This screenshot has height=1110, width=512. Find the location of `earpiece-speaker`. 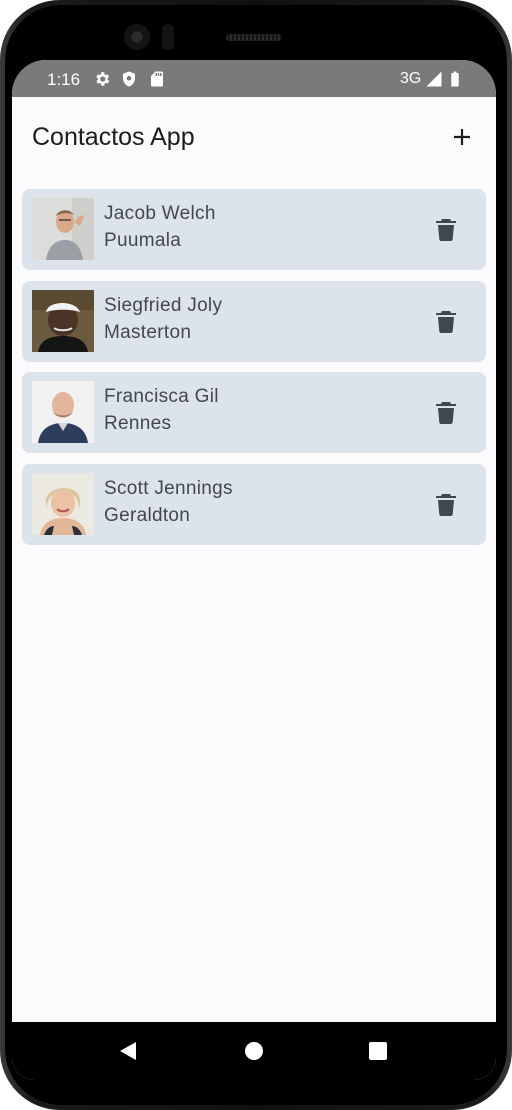

earpiece-speaker is located at coordinates (254, 37).